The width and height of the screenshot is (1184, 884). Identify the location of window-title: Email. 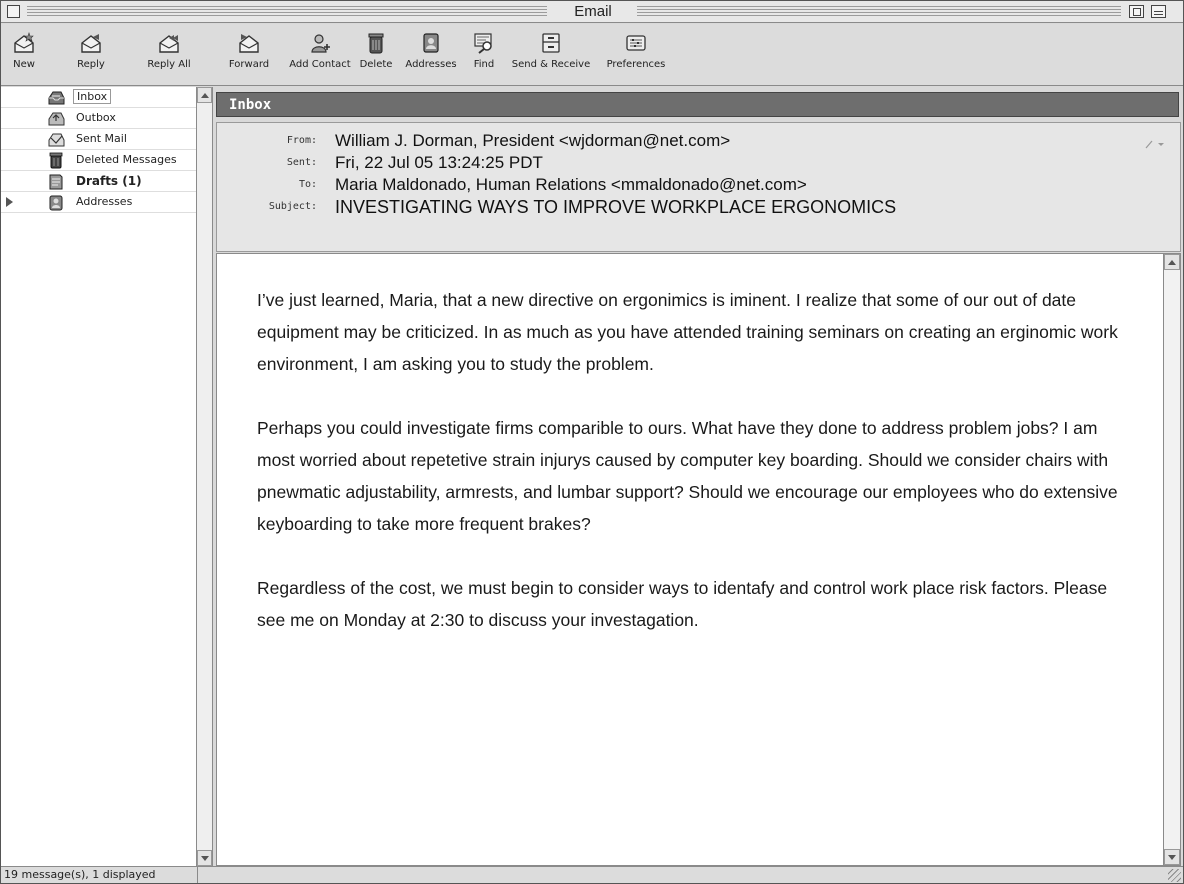
(593, 11).